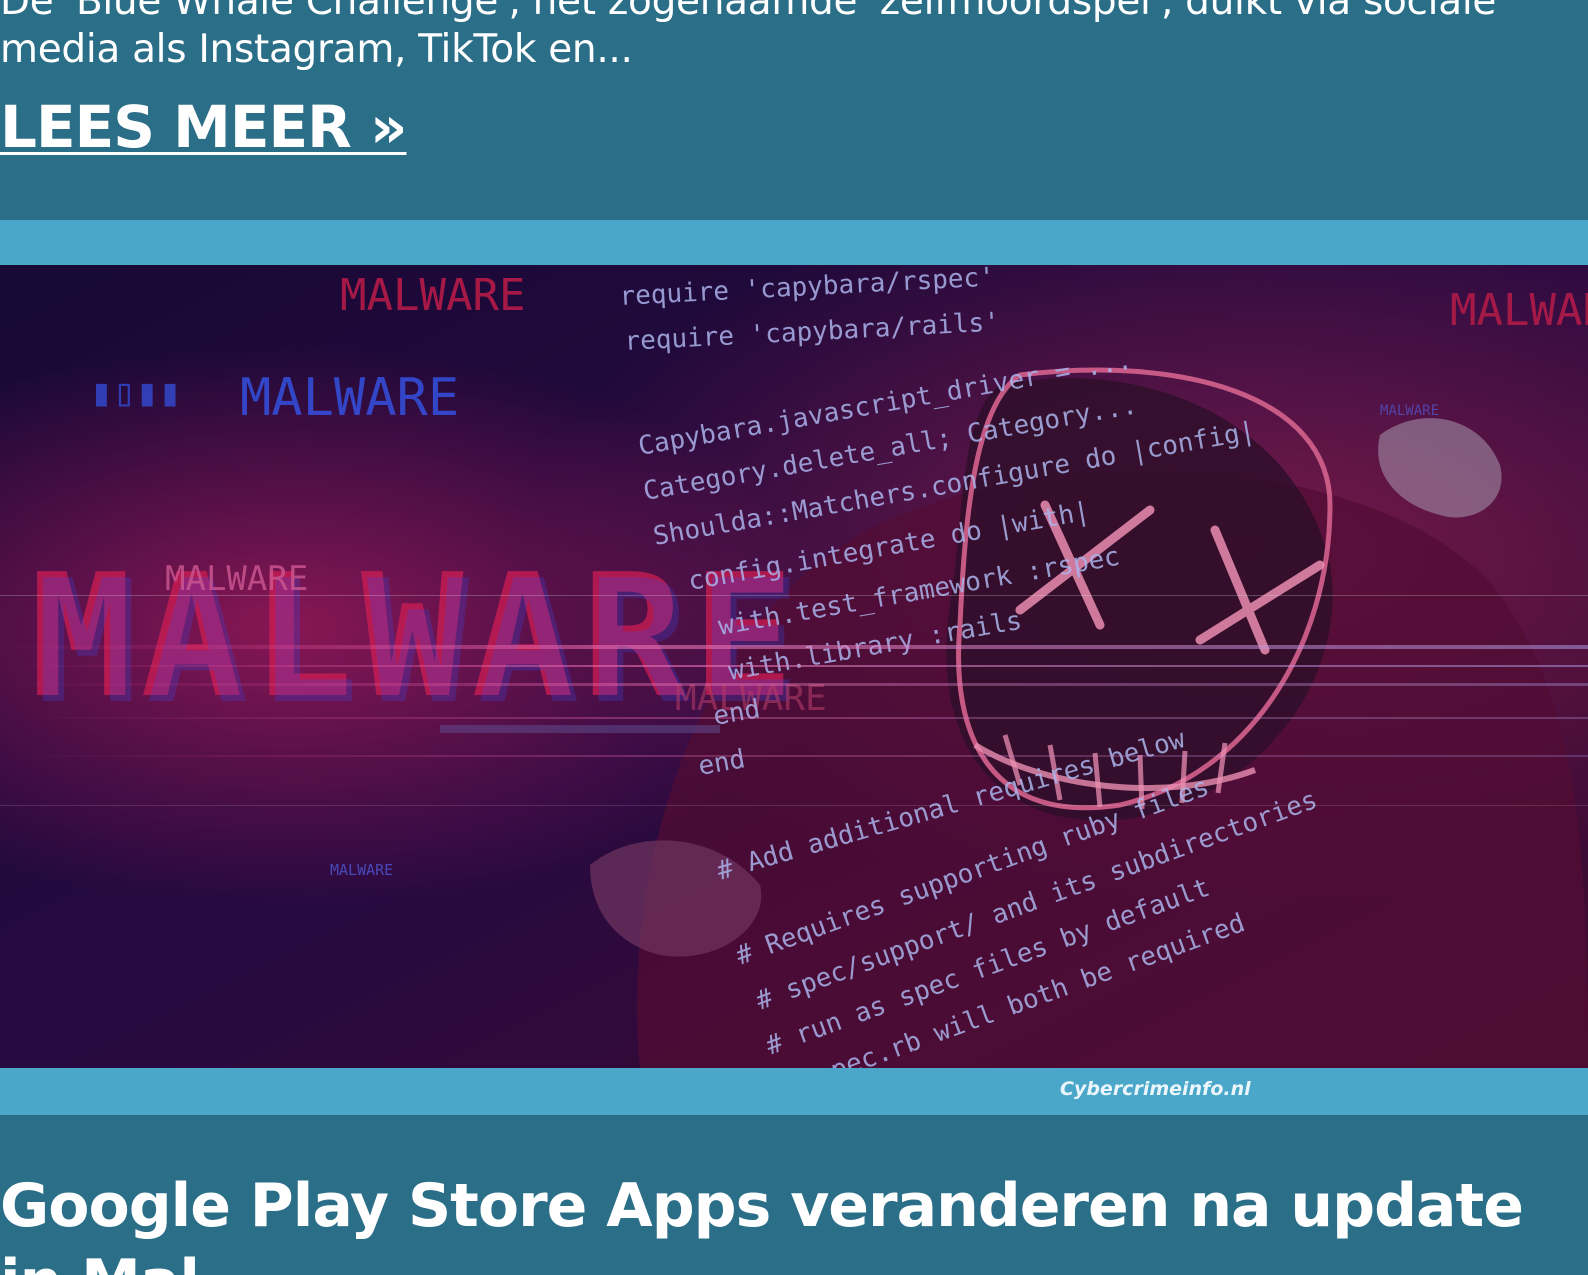  Describe the element at coordinates (1155, 1089) in the screenshot. I see `image-watermark: Cybercrimeinfo.nl` at that location.